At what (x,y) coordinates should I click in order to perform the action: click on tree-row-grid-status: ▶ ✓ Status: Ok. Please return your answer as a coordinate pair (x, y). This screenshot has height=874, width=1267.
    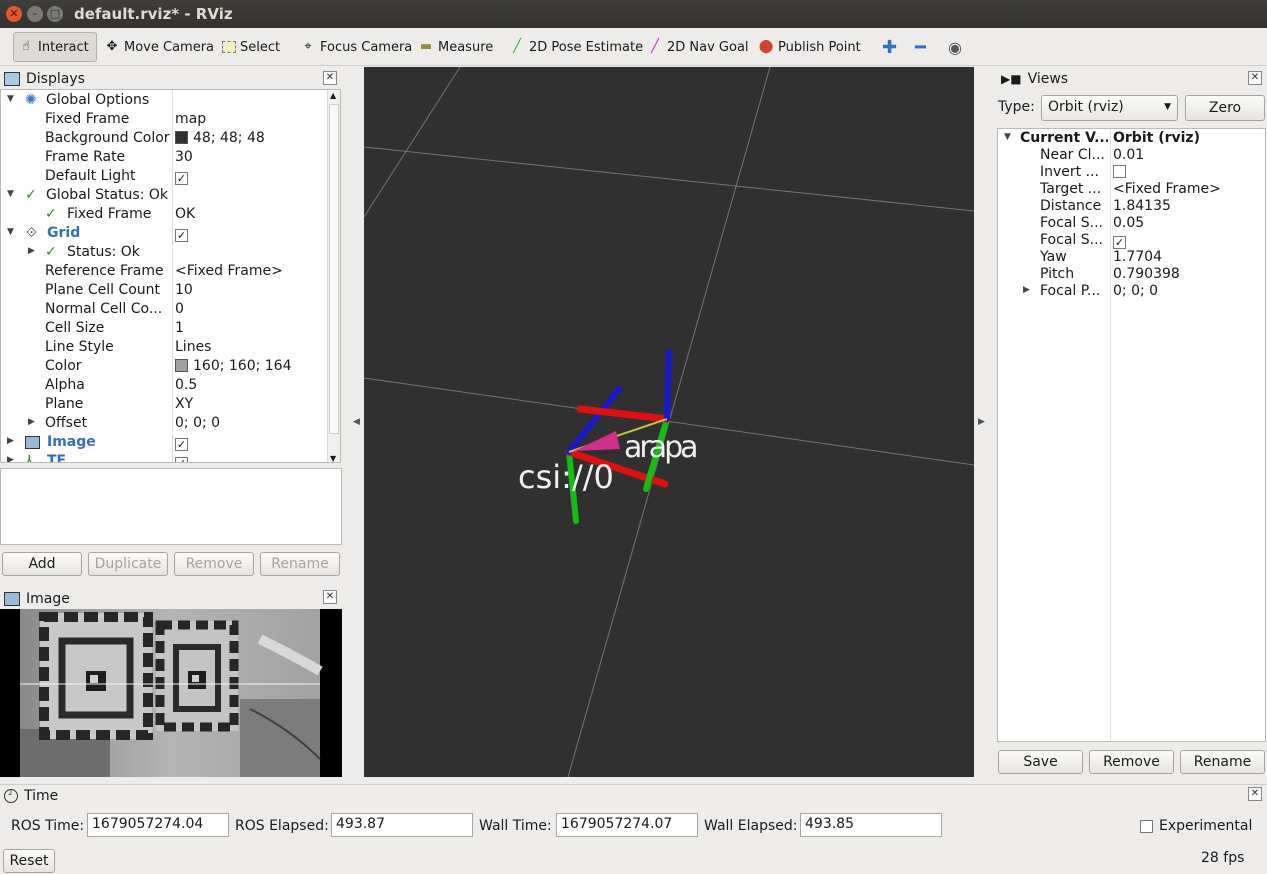
    Looking at the image, I should click on (164, 252).